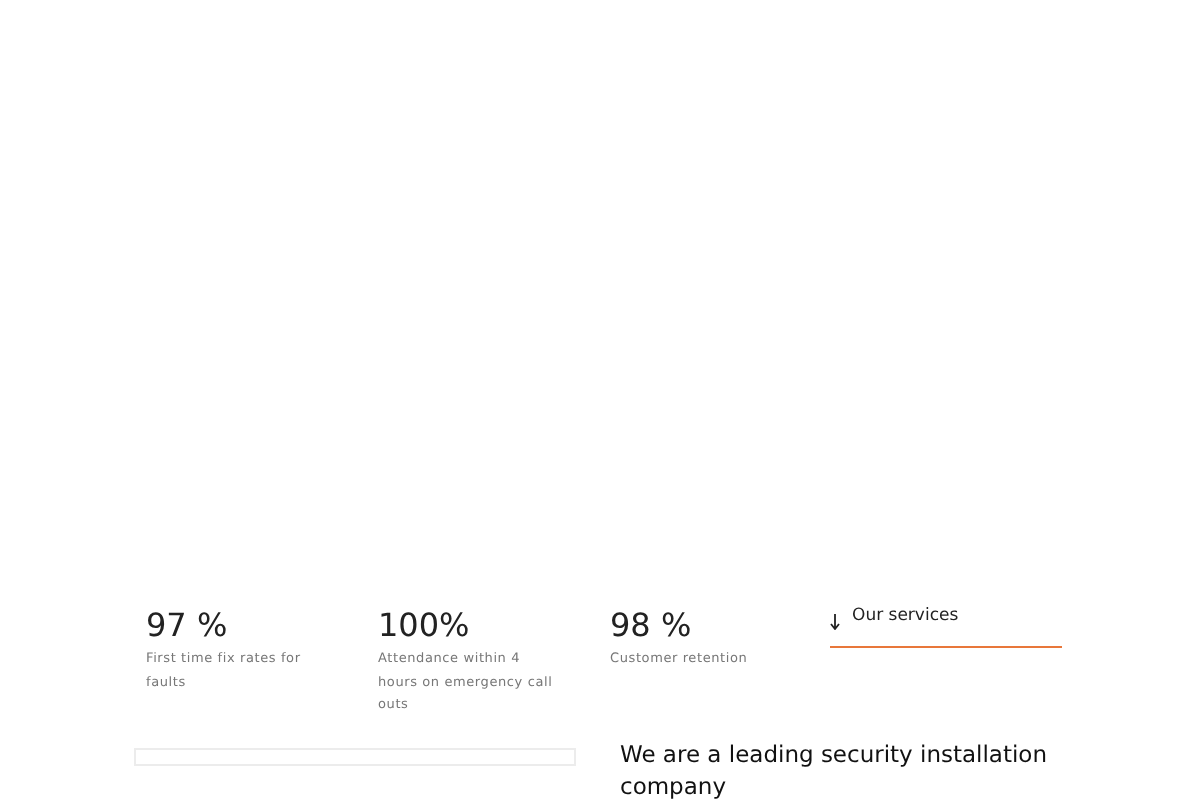 The height and width of the screenshot is (800, 1200). I want to click on section-heading: We are a leading security installation company, so click(835, 769).